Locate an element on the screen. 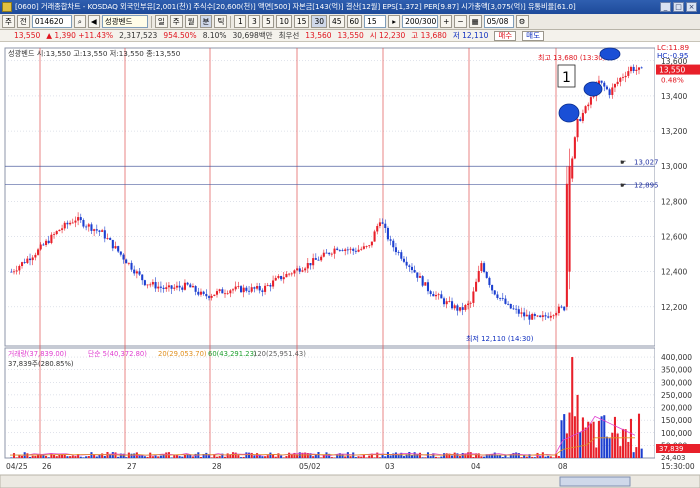 The height and width of the screenshot is (488, 700). interval-15-button: 15 is located at coordinates (301, 21).